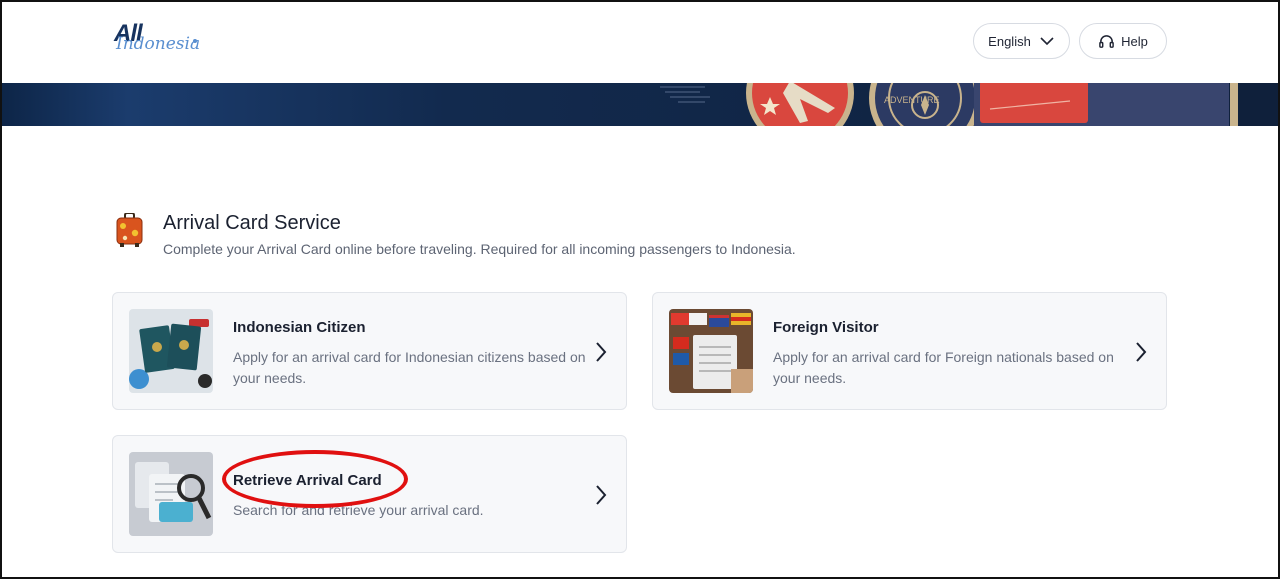 The image size is (1280, 579). I want to click on logo-secondary-text: Indonesia, so click(158, 44).